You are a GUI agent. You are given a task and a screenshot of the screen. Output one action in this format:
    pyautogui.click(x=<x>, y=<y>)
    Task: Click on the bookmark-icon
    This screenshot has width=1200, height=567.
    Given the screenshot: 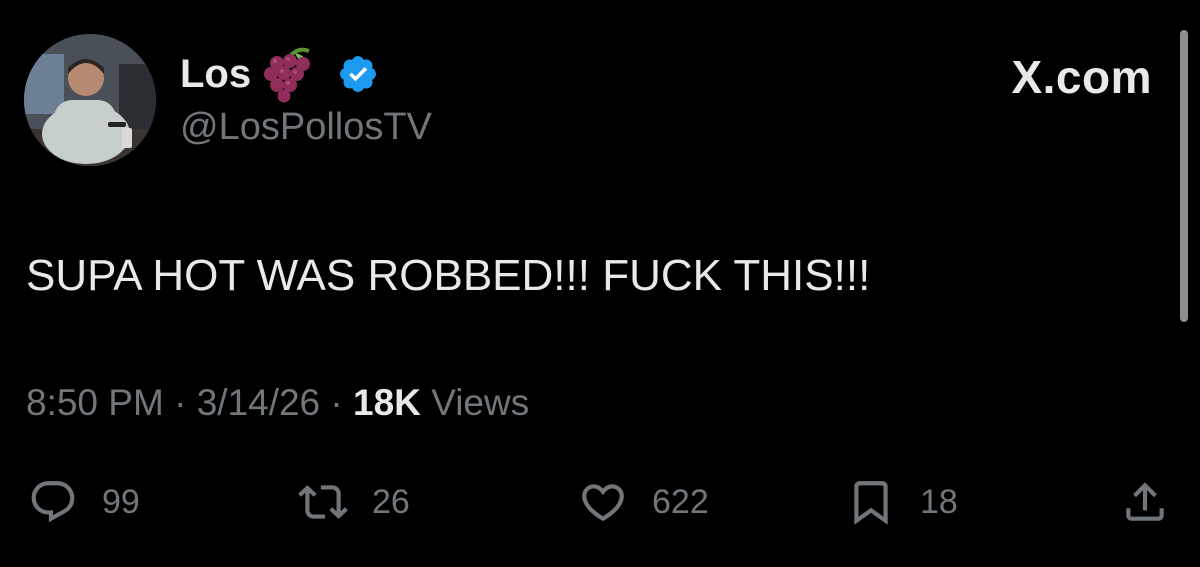 What is the action you would take?
    pyautogui.click(x=871, y=503)
    